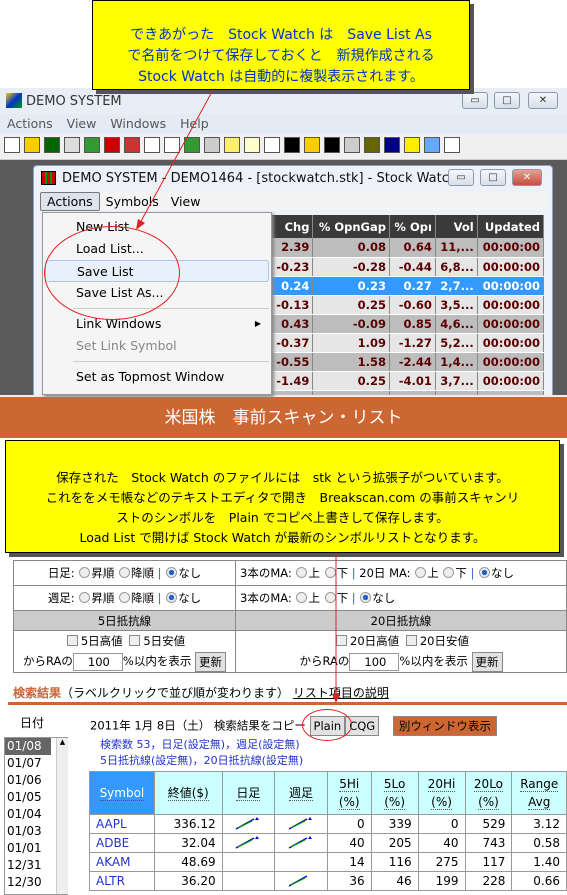 The image size is (567, 895). I want to click on arrow-line, so click(176, 156).